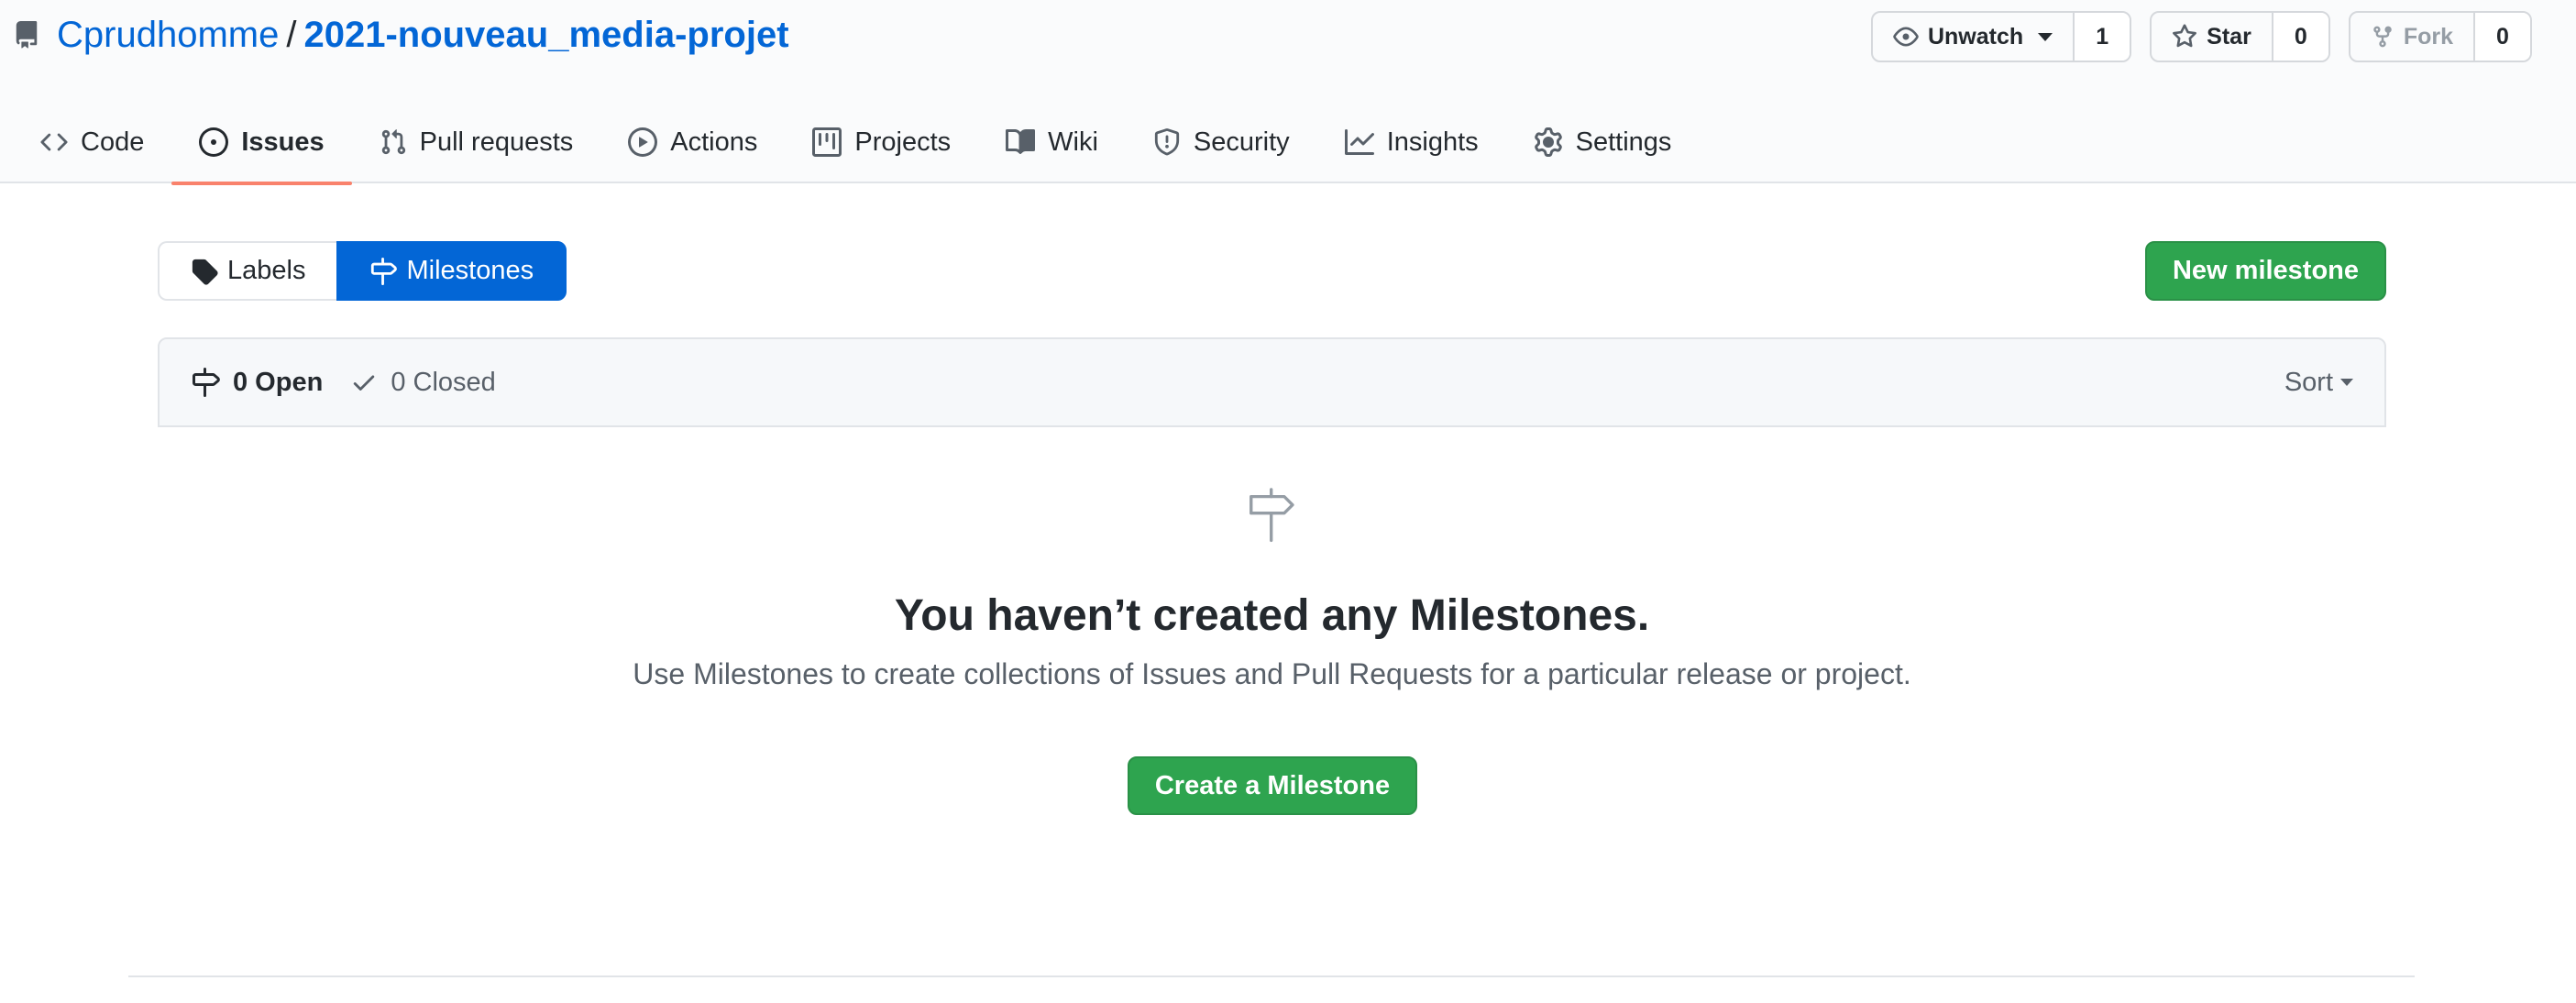 This screenshot has height=1003, width=2576. What do you see at coordinates (827, 142) in the screenshot?
I see `project-icon` at bounding box center [827, 142].